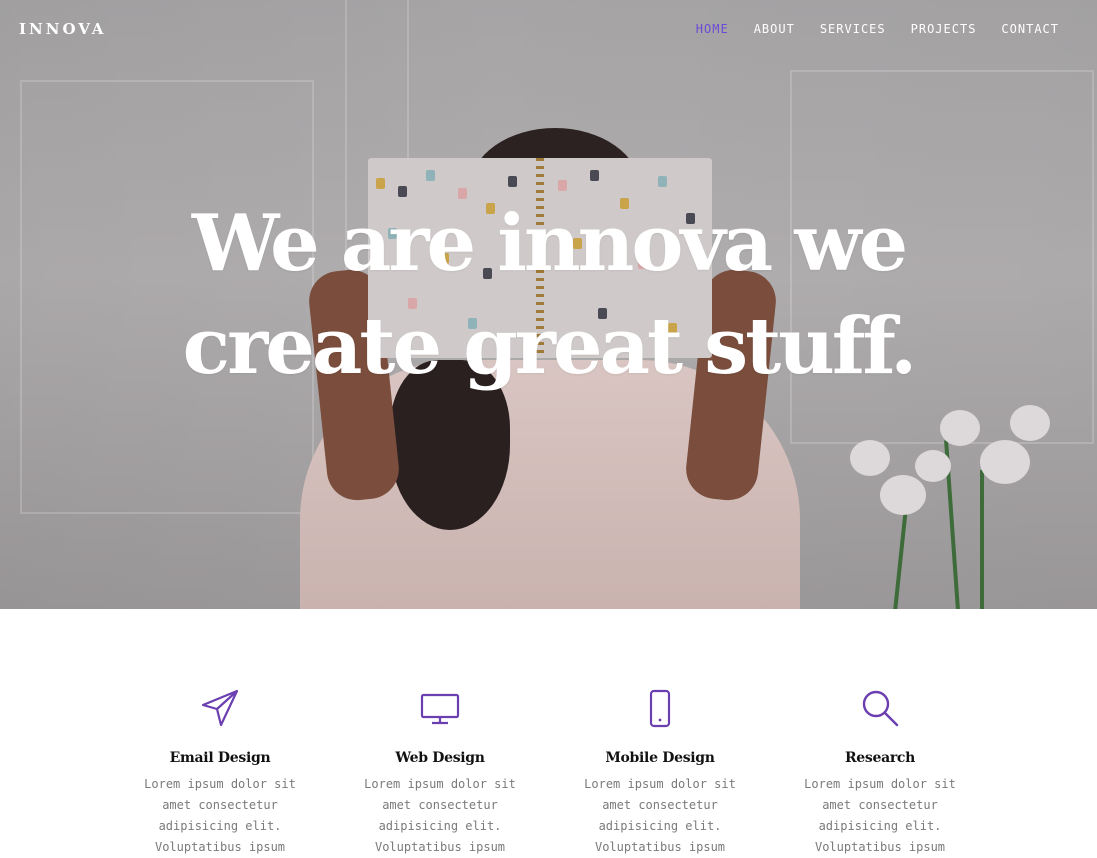  Describe the element at coordinates (550, 346) in the screenshot. I see `hero-headline-line2: create great stuff.` at that location.